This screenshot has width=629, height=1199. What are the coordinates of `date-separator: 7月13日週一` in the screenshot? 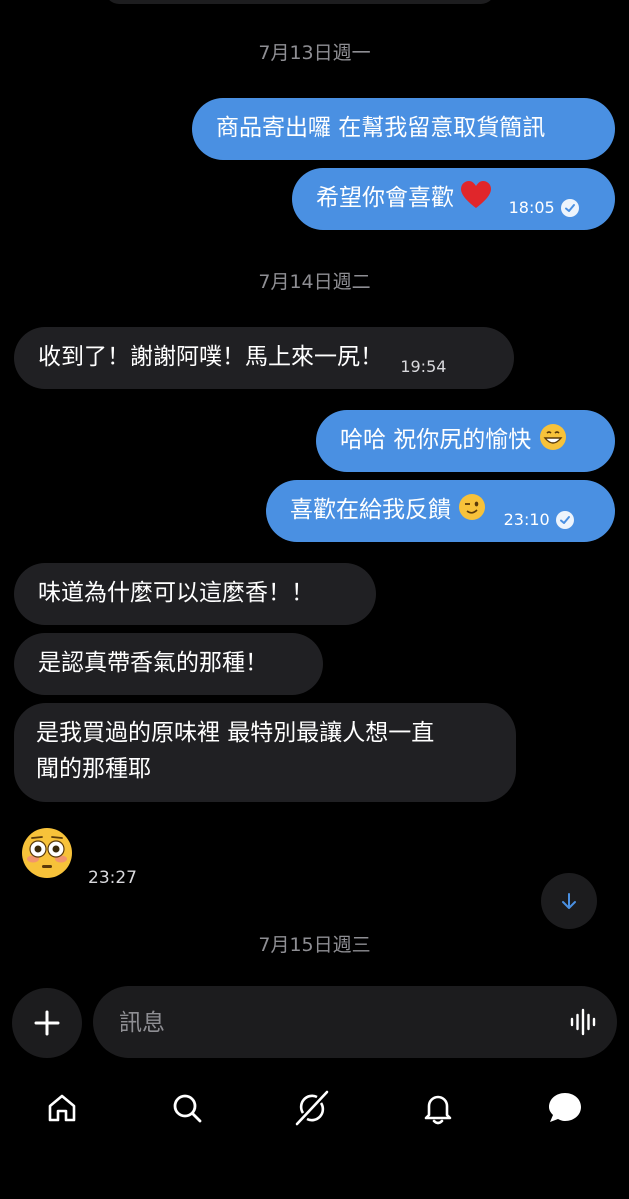 It's located at (314, 53).